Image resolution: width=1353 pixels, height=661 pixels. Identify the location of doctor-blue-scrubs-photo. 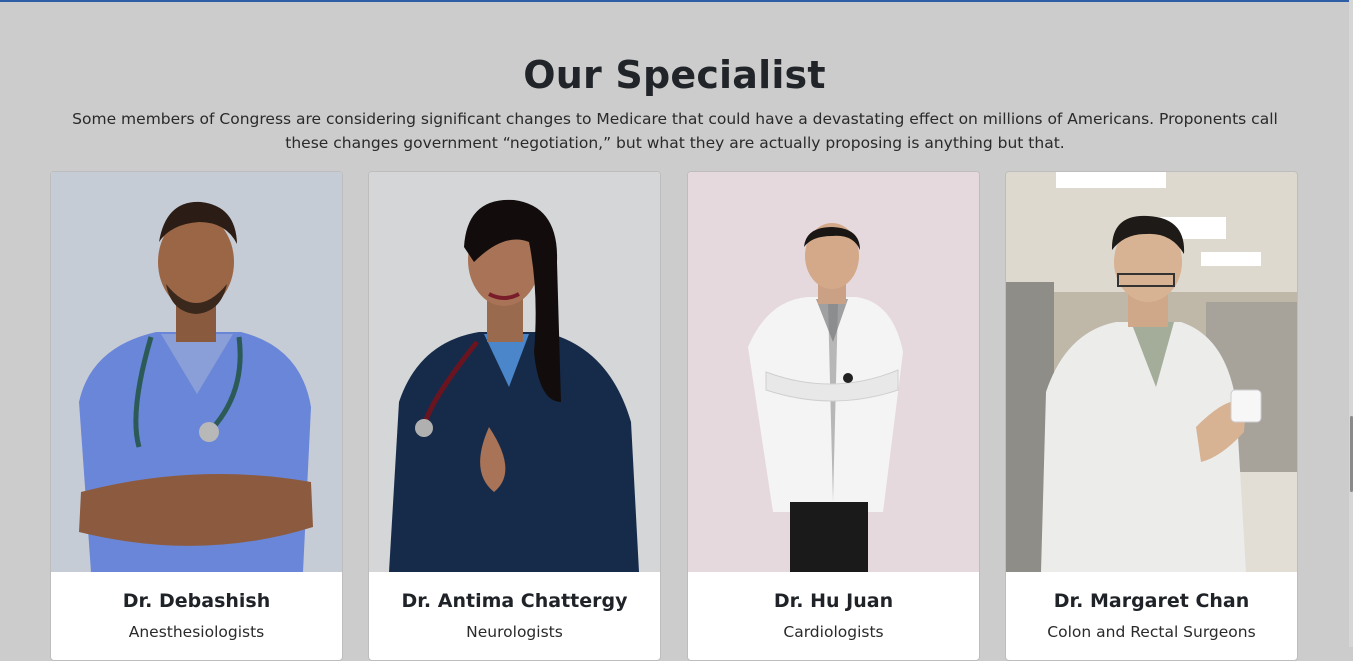
(196, 372).